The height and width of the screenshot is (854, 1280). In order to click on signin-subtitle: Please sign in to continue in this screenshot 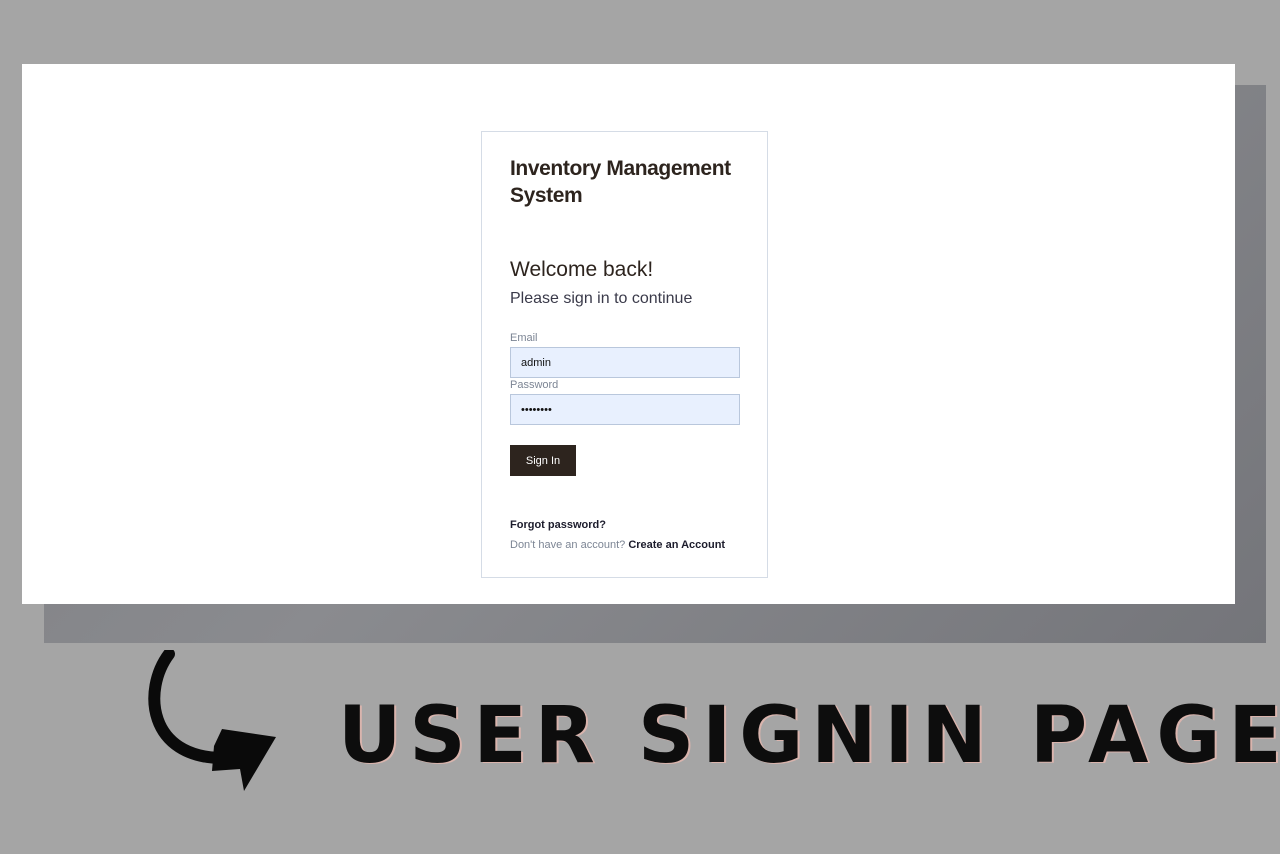, I will do `click(601, 298)`.